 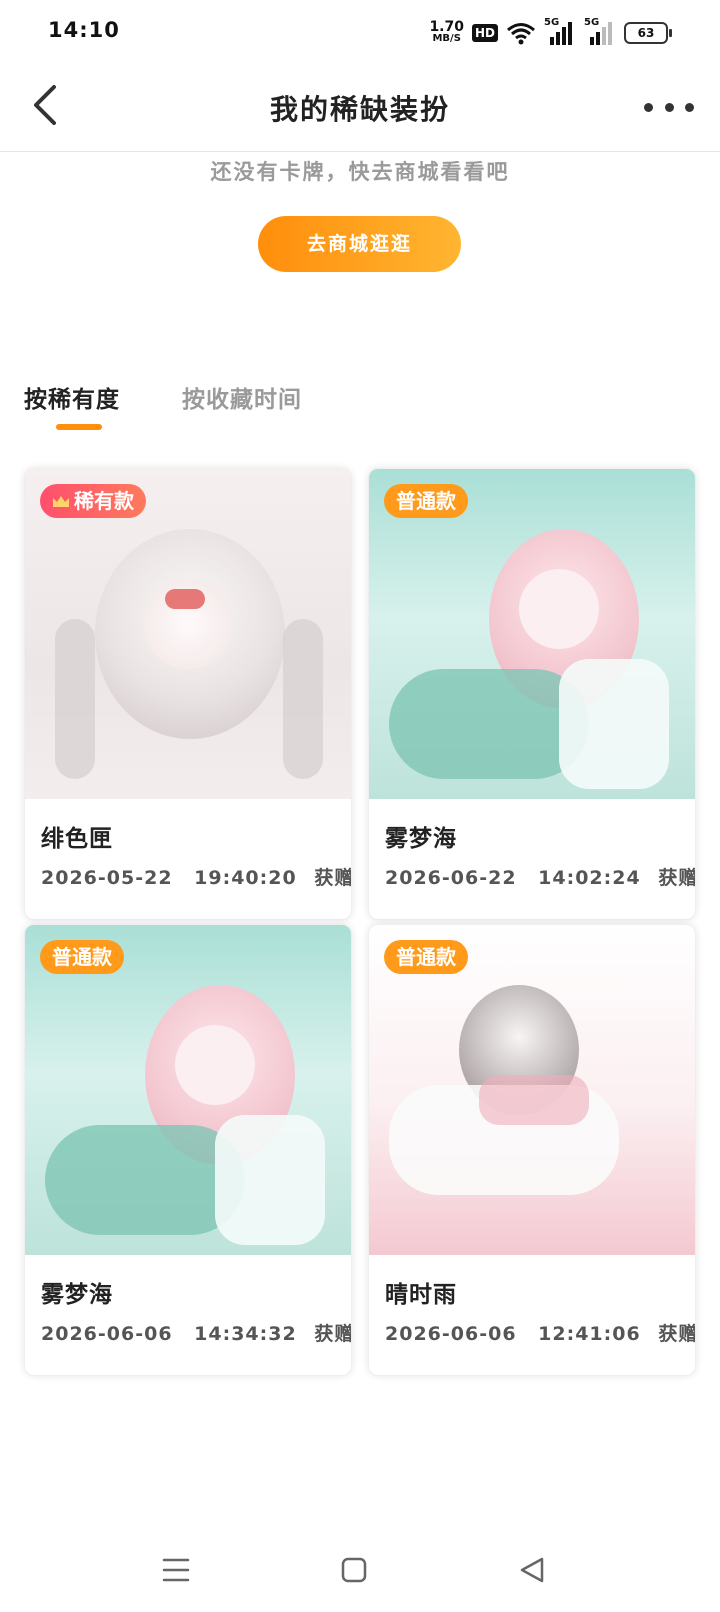 I want to click on hd-icon: HD, so click(x=484, y=33).